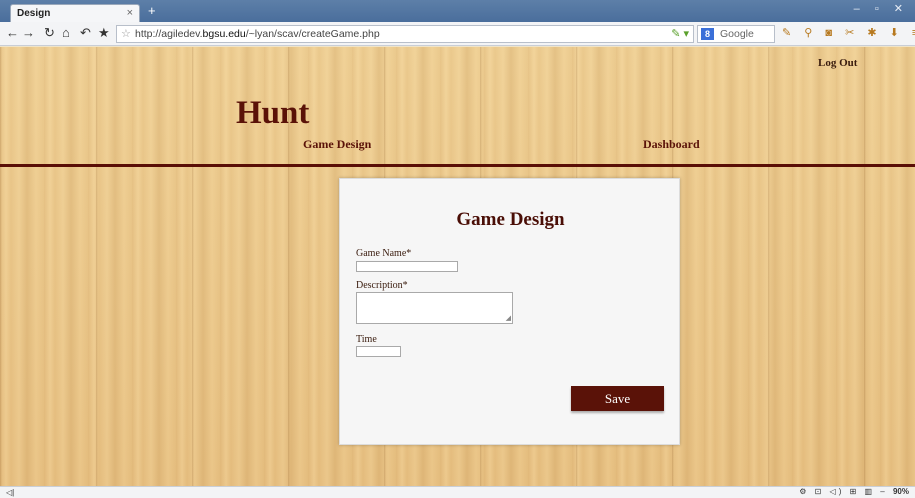 The image size is (915, 498). Describe the element at coordinates (508, 318) in the screenshot. I see `resize-handle-icon: ◢` at that location.